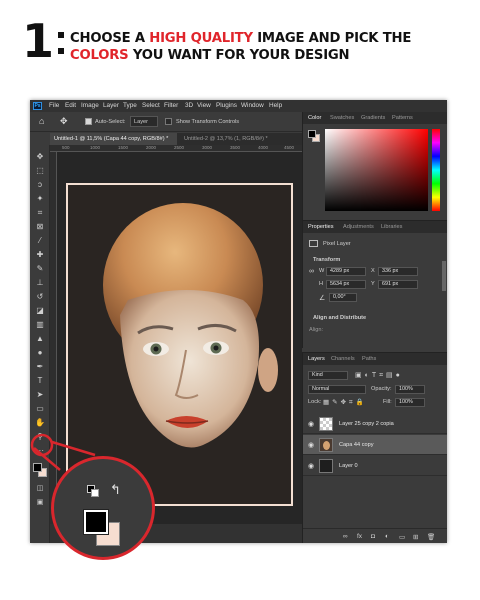 The image size is (480, 600). I want to click on foreground-color-swatch, so click(37, 467).